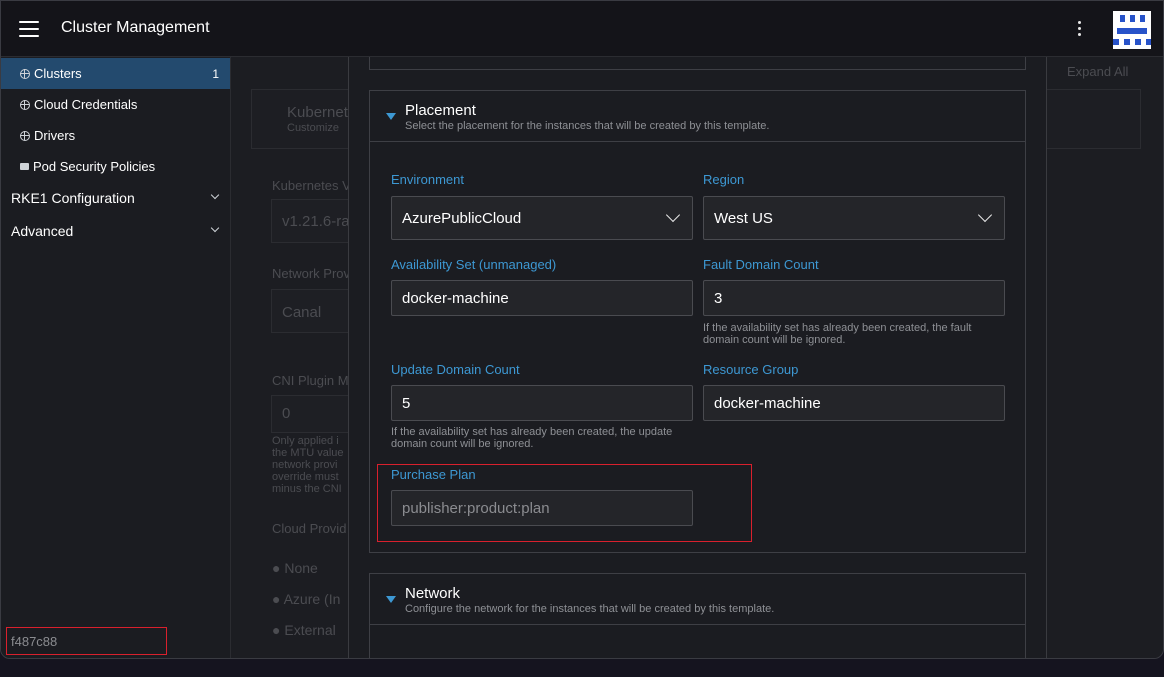 This screenshot has width=1164, height=677. I want to click on cloud-provider-label: Cloud Provid, so click(309, 528).